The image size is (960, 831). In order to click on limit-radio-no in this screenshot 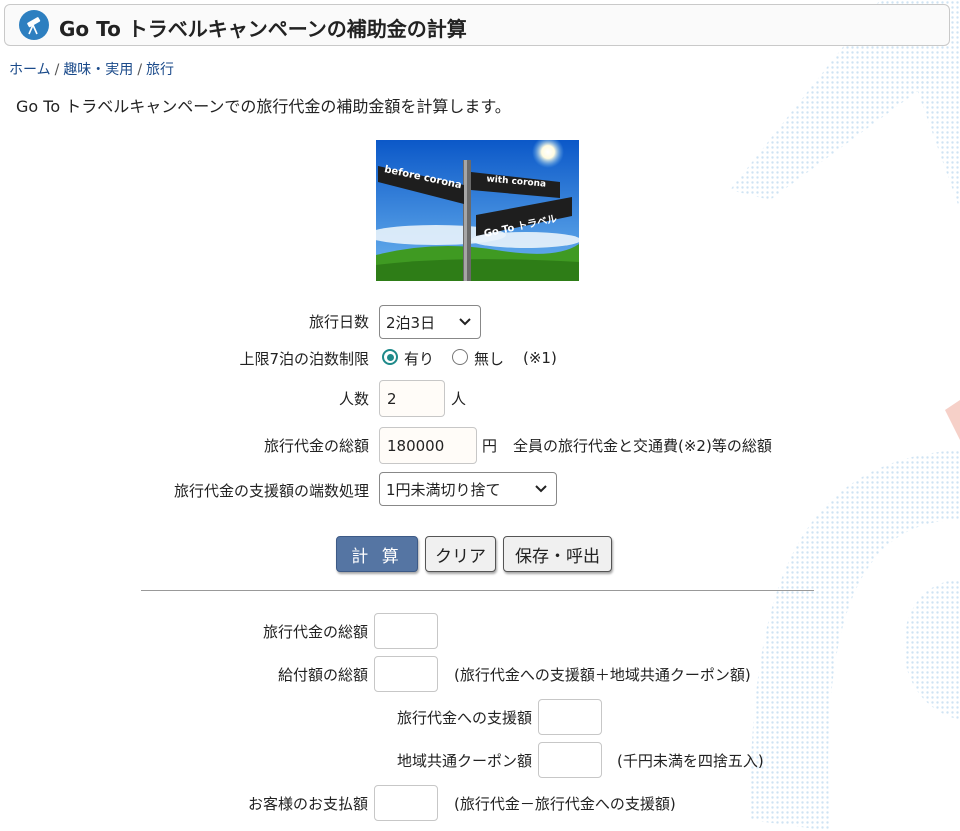, I will do `click(460, 357)`.